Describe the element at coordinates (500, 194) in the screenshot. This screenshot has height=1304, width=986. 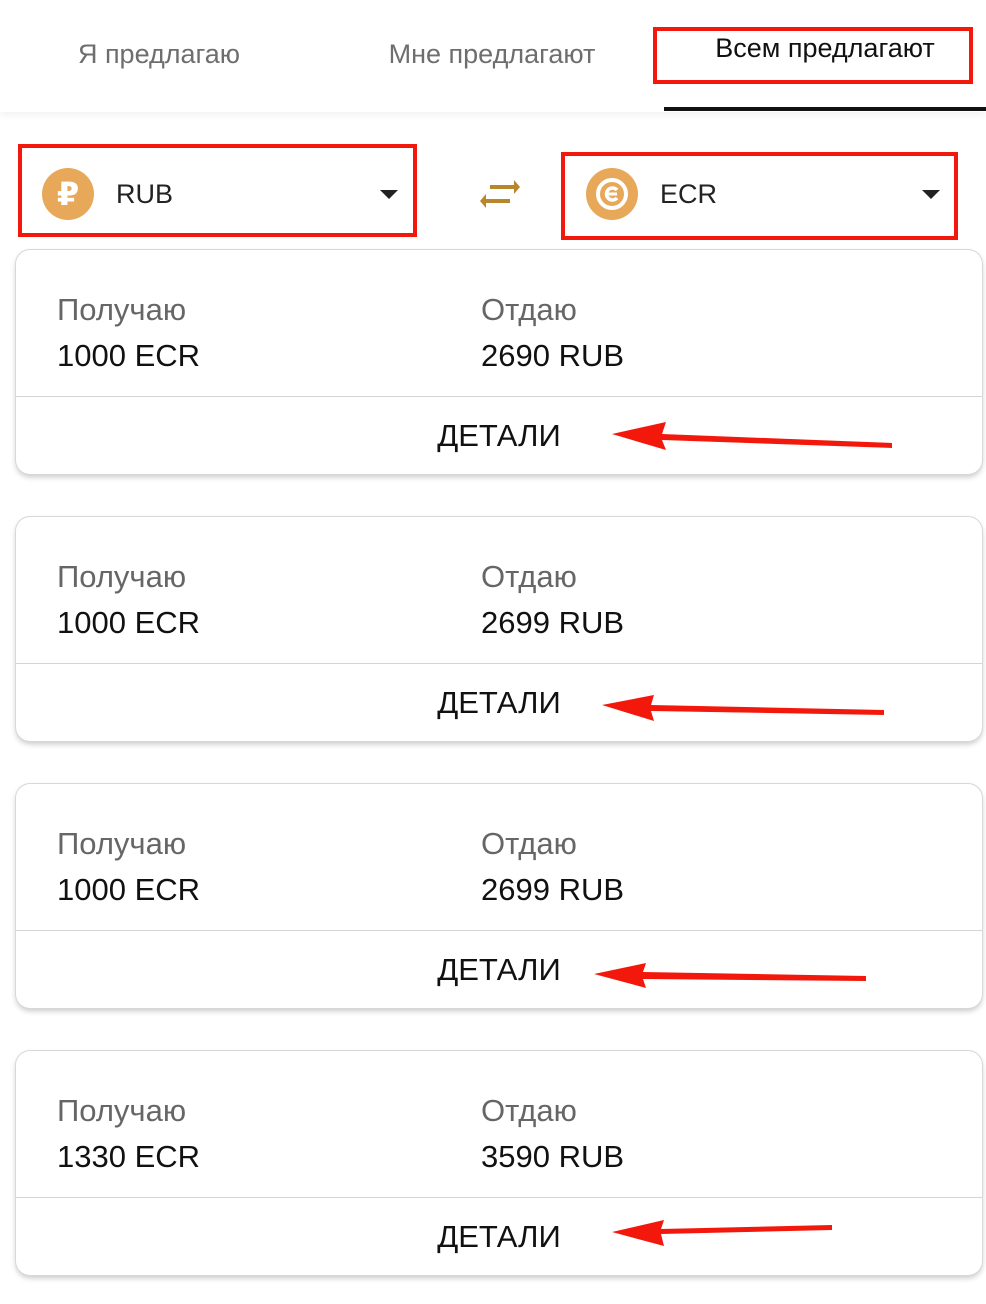
I see `swap-icon` at that location.